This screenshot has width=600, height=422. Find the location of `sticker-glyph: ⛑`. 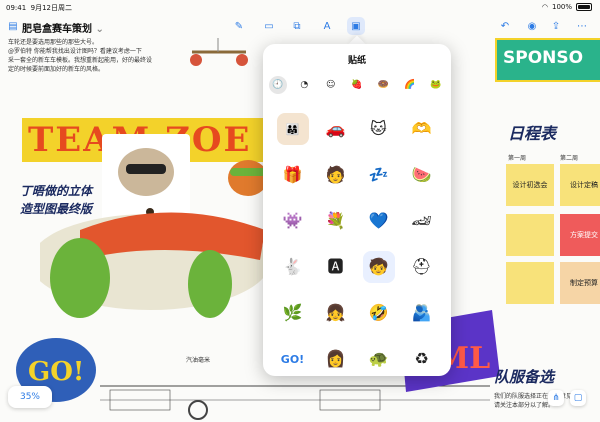

sticker-glyph: ⛑ is located at coordinates (421, 267).